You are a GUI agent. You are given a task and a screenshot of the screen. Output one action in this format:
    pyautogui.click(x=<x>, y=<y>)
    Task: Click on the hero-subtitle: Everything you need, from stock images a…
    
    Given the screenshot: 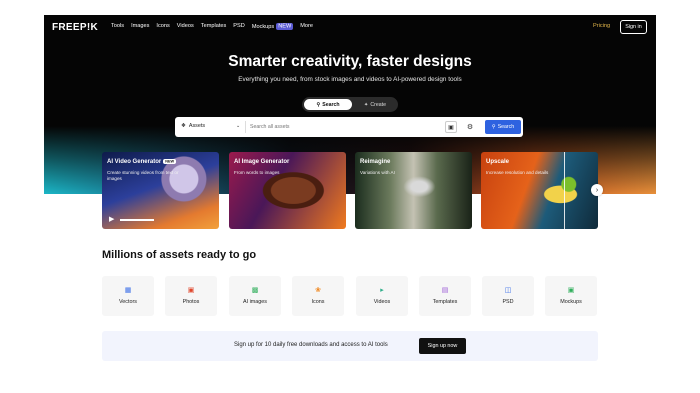 What is the action you would take?
    pyautogui.click(x=350, y=79)
    